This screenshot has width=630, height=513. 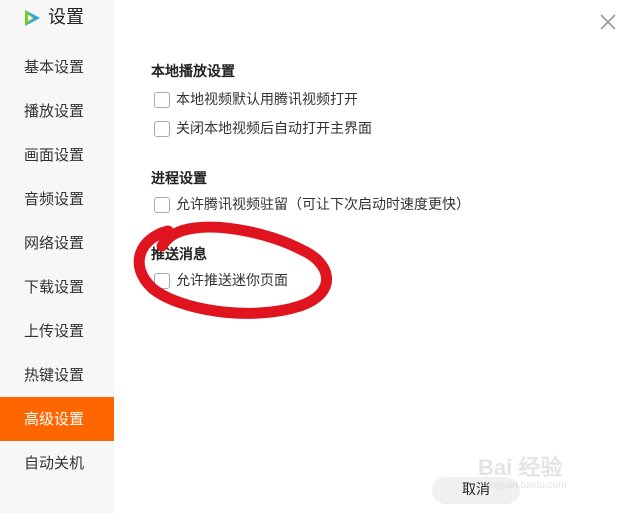 I want to click on option-allow-resident: 允许腾讯视频驻留（可让下次启动时速度更快）, so click(x=312, y=205).